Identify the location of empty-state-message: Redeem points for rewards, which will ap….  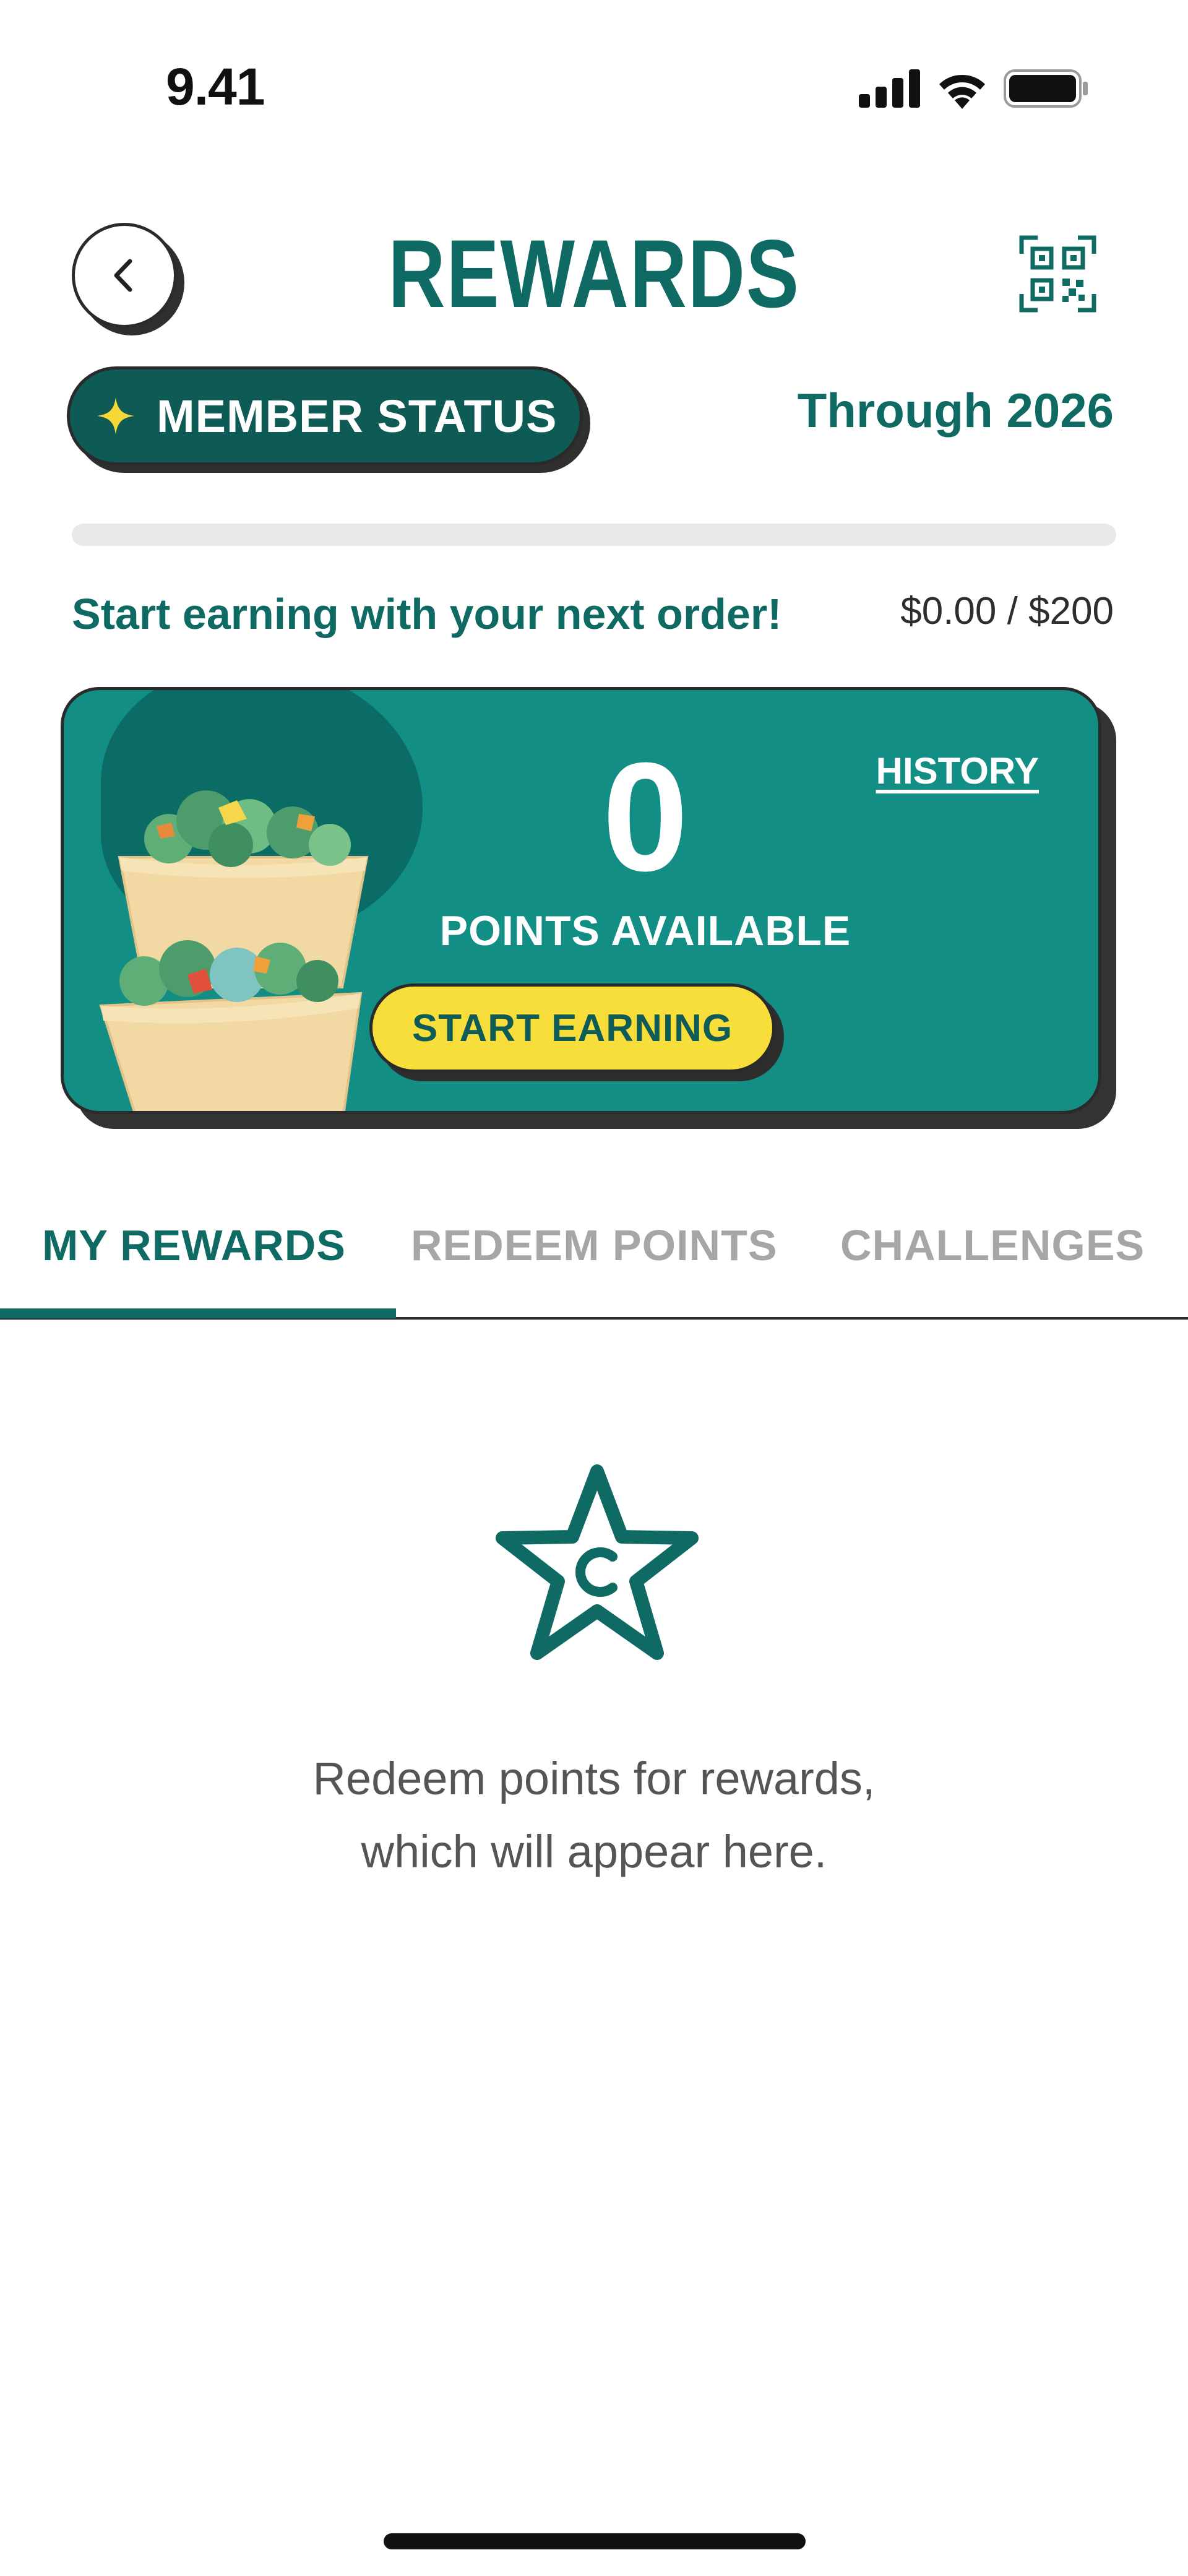
(594, 1815).